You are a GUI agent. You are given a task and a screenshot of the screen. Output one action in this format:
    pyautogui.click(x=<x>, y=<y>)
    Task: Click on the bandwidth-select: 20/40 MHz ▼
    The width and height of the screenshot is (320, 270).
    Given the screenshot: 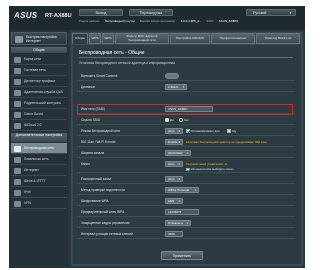 What is the action you would take?
    pyautogui.click(x=178, y=153)
    